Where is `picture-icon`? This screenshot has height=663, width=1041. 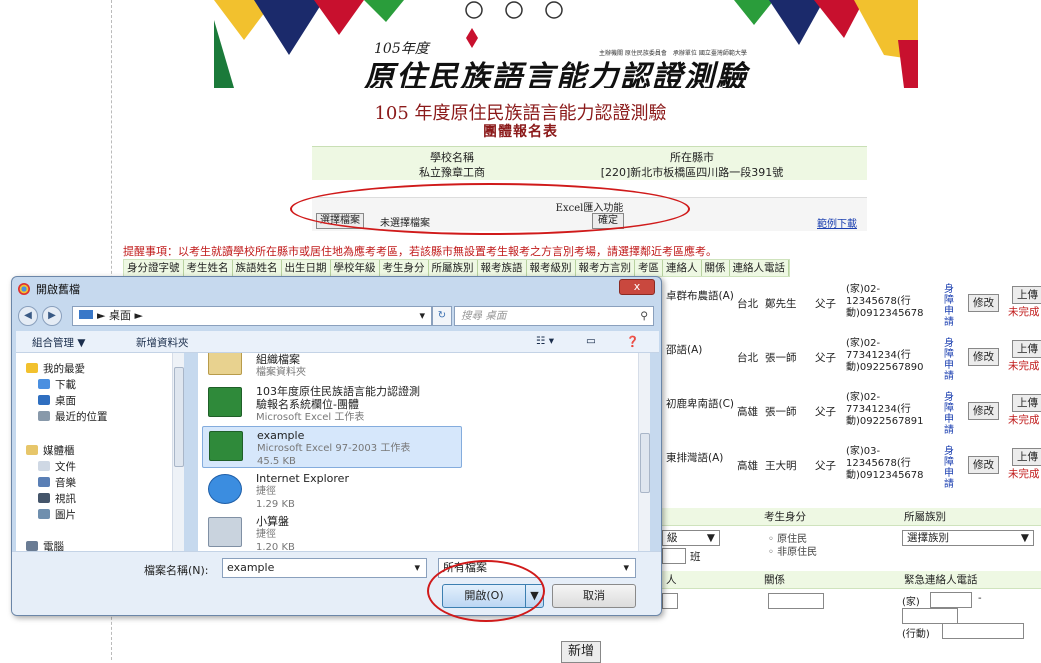 picture-icon is located at coordinates (44, 514).